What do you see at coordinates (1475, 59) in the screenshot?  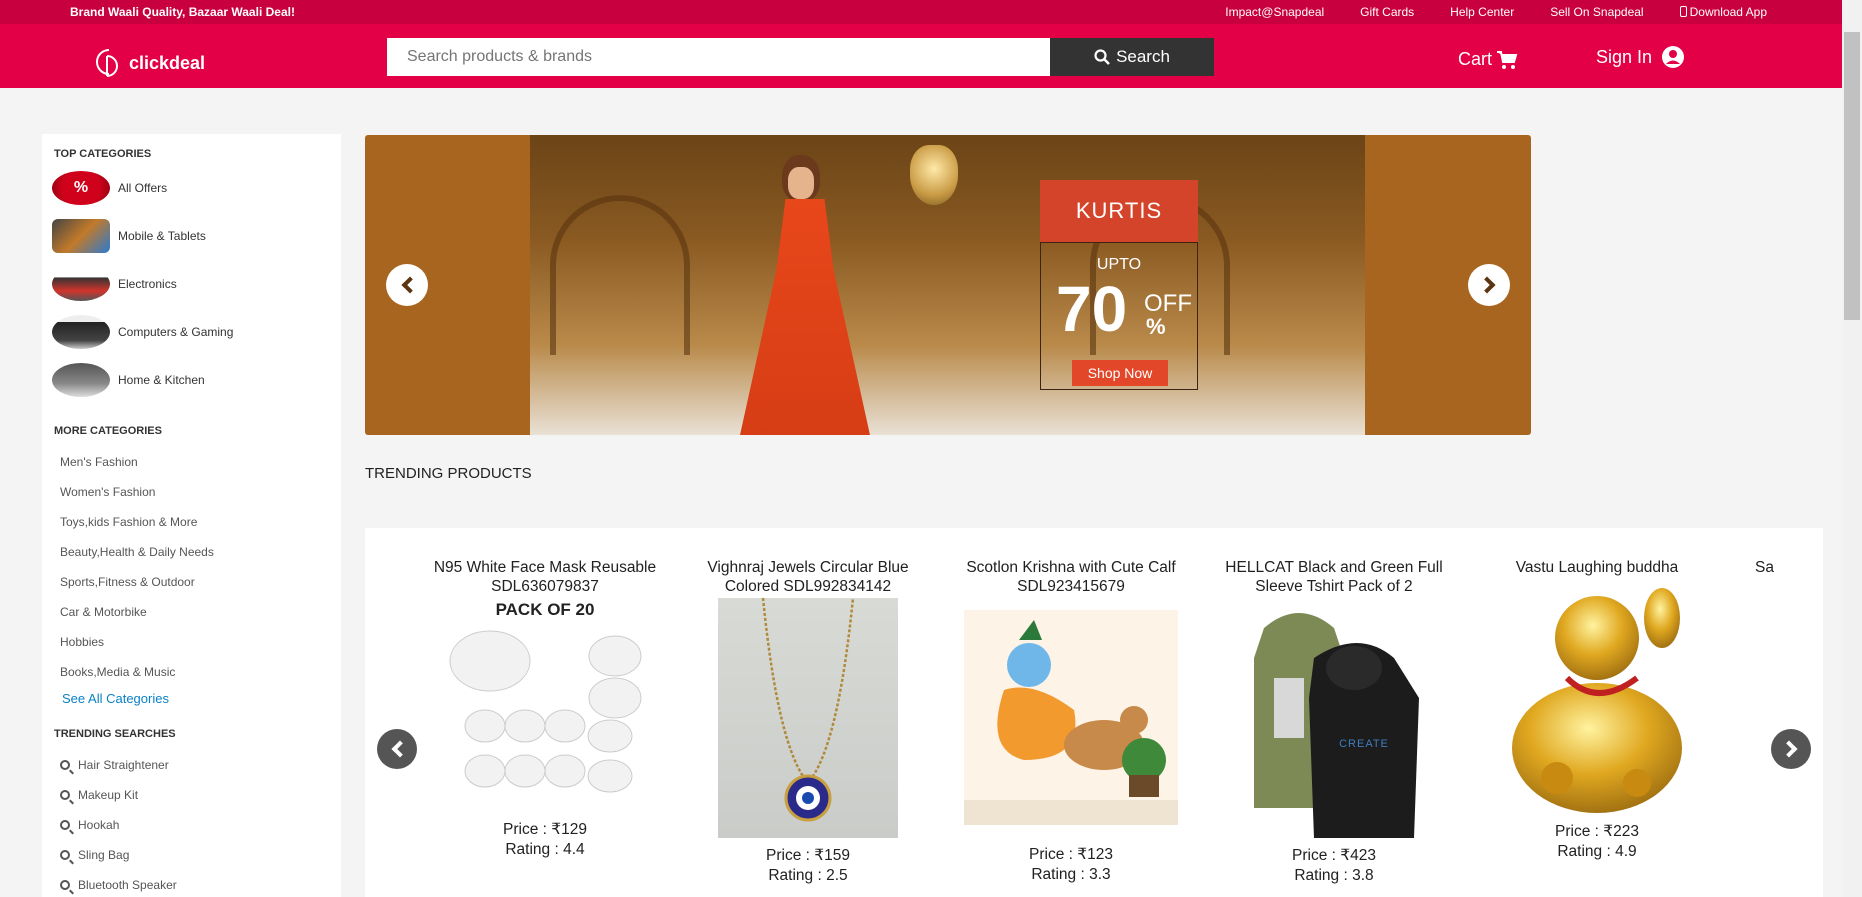 I see `cart-label: Cart` at bounding box center [1475, 59].